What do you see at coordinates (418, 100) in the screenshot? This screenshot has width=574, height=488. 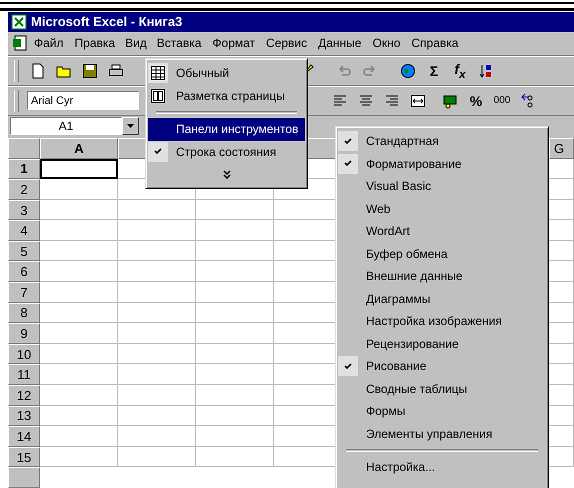 I see `merge-center-icon` at bounding box center [418, 100].